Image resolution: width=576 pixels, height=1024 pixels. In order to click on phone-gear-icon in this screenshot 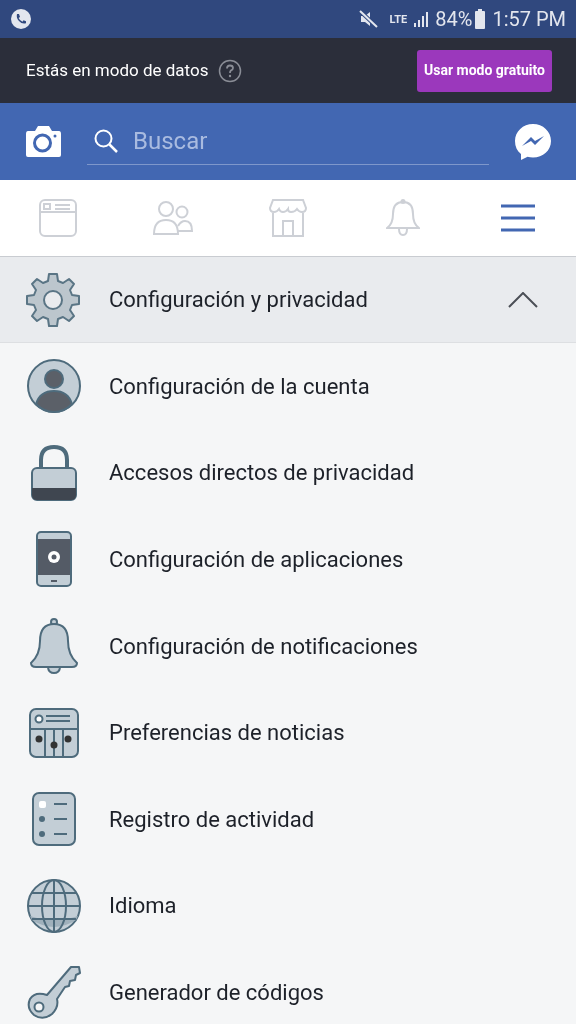, I will do `click(54, 559)`.